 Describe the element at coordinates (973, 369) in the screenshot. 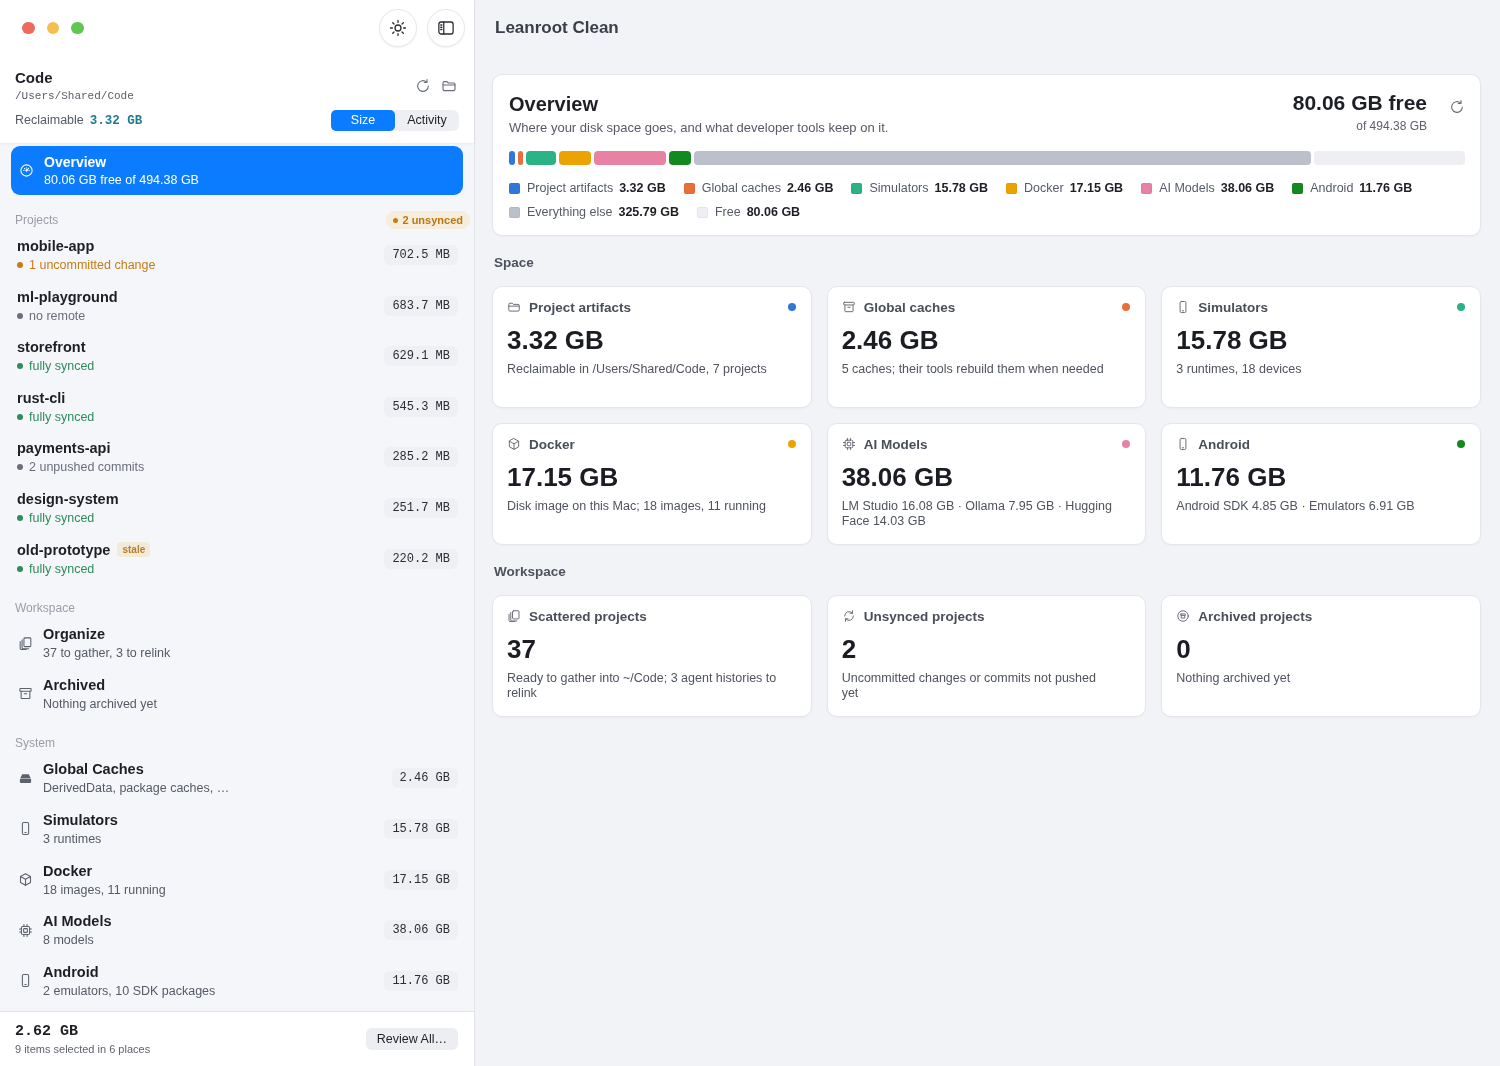

I see `card-detail: 5 caches; their tools rebuild them when needed` at that location.